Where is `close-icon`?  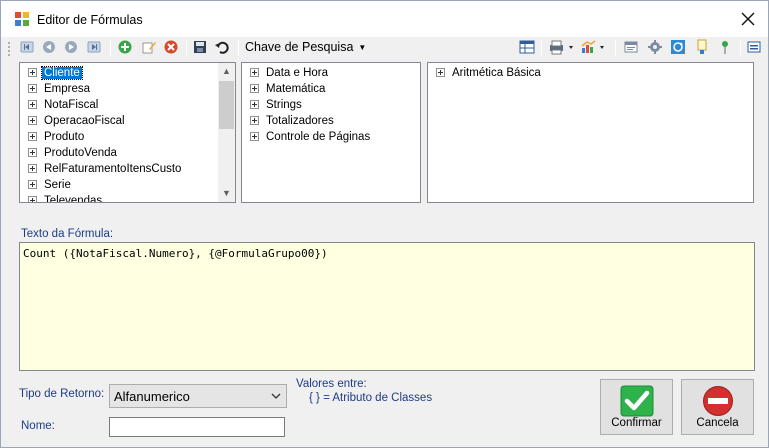
close-icon is located at coordinates (748, 19).